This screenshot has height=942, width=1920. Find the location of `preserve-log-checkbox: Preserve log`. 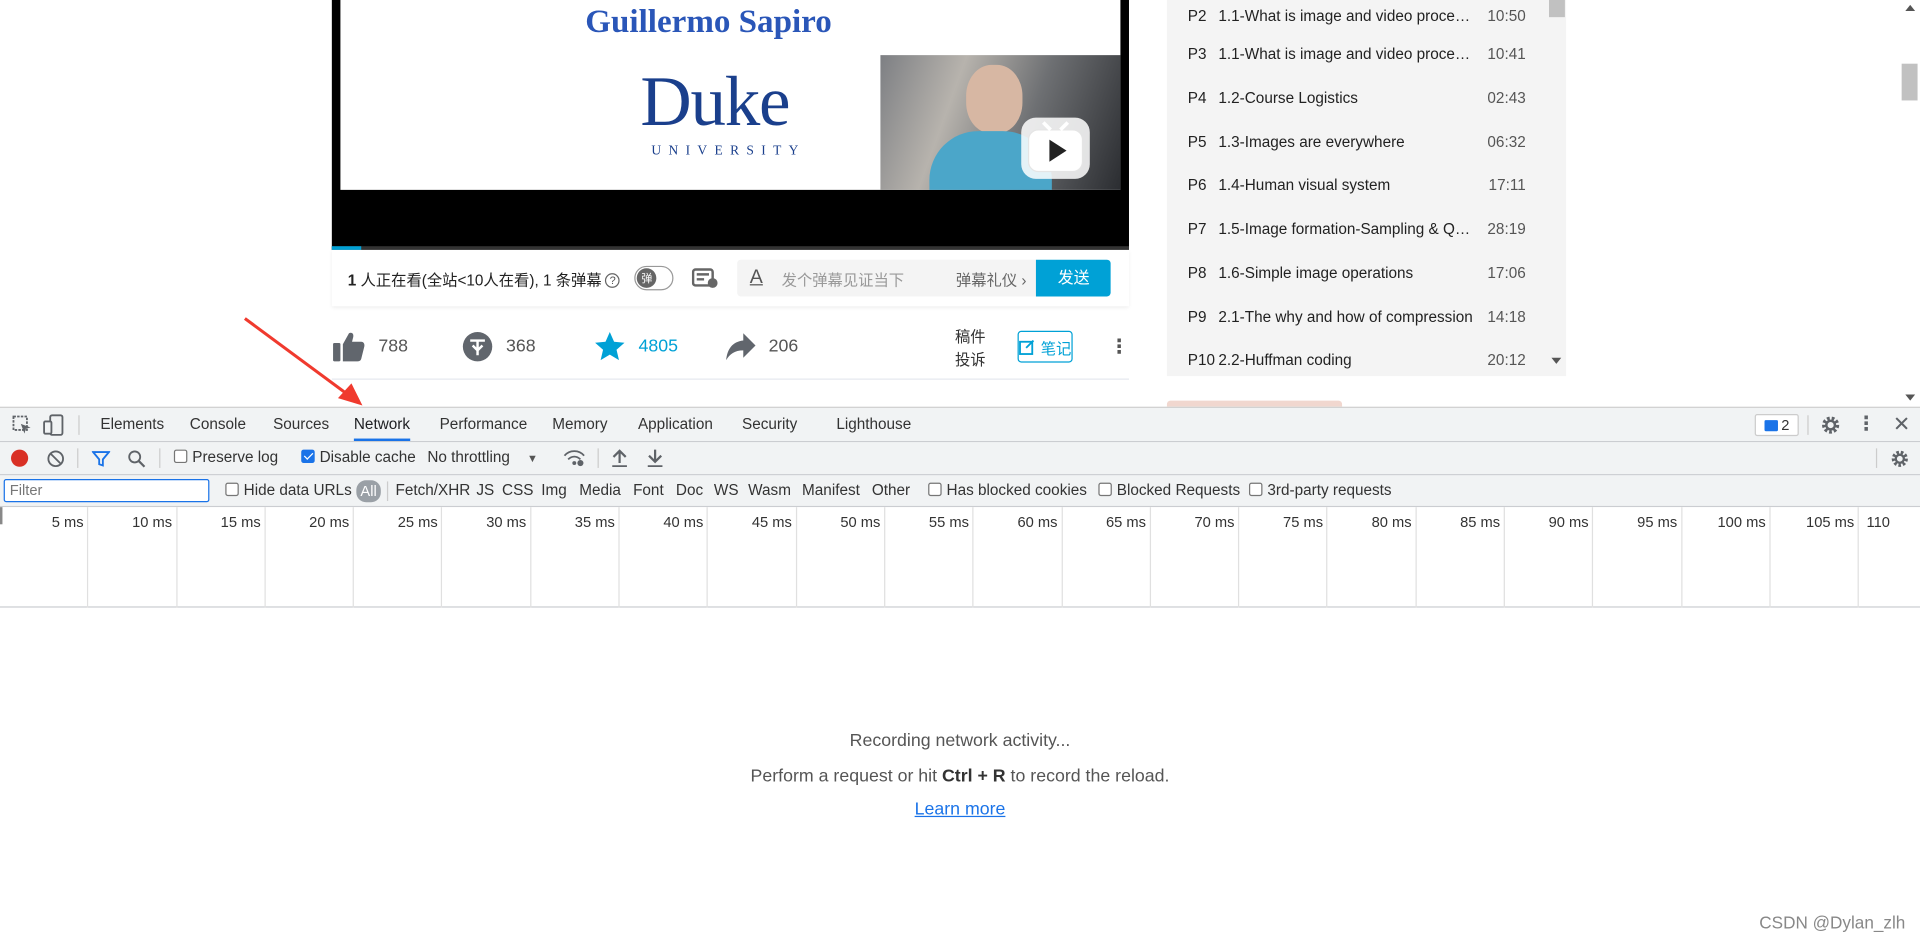

preserve-log-checkbox: Preserve log is located at coordinates (225, 457).